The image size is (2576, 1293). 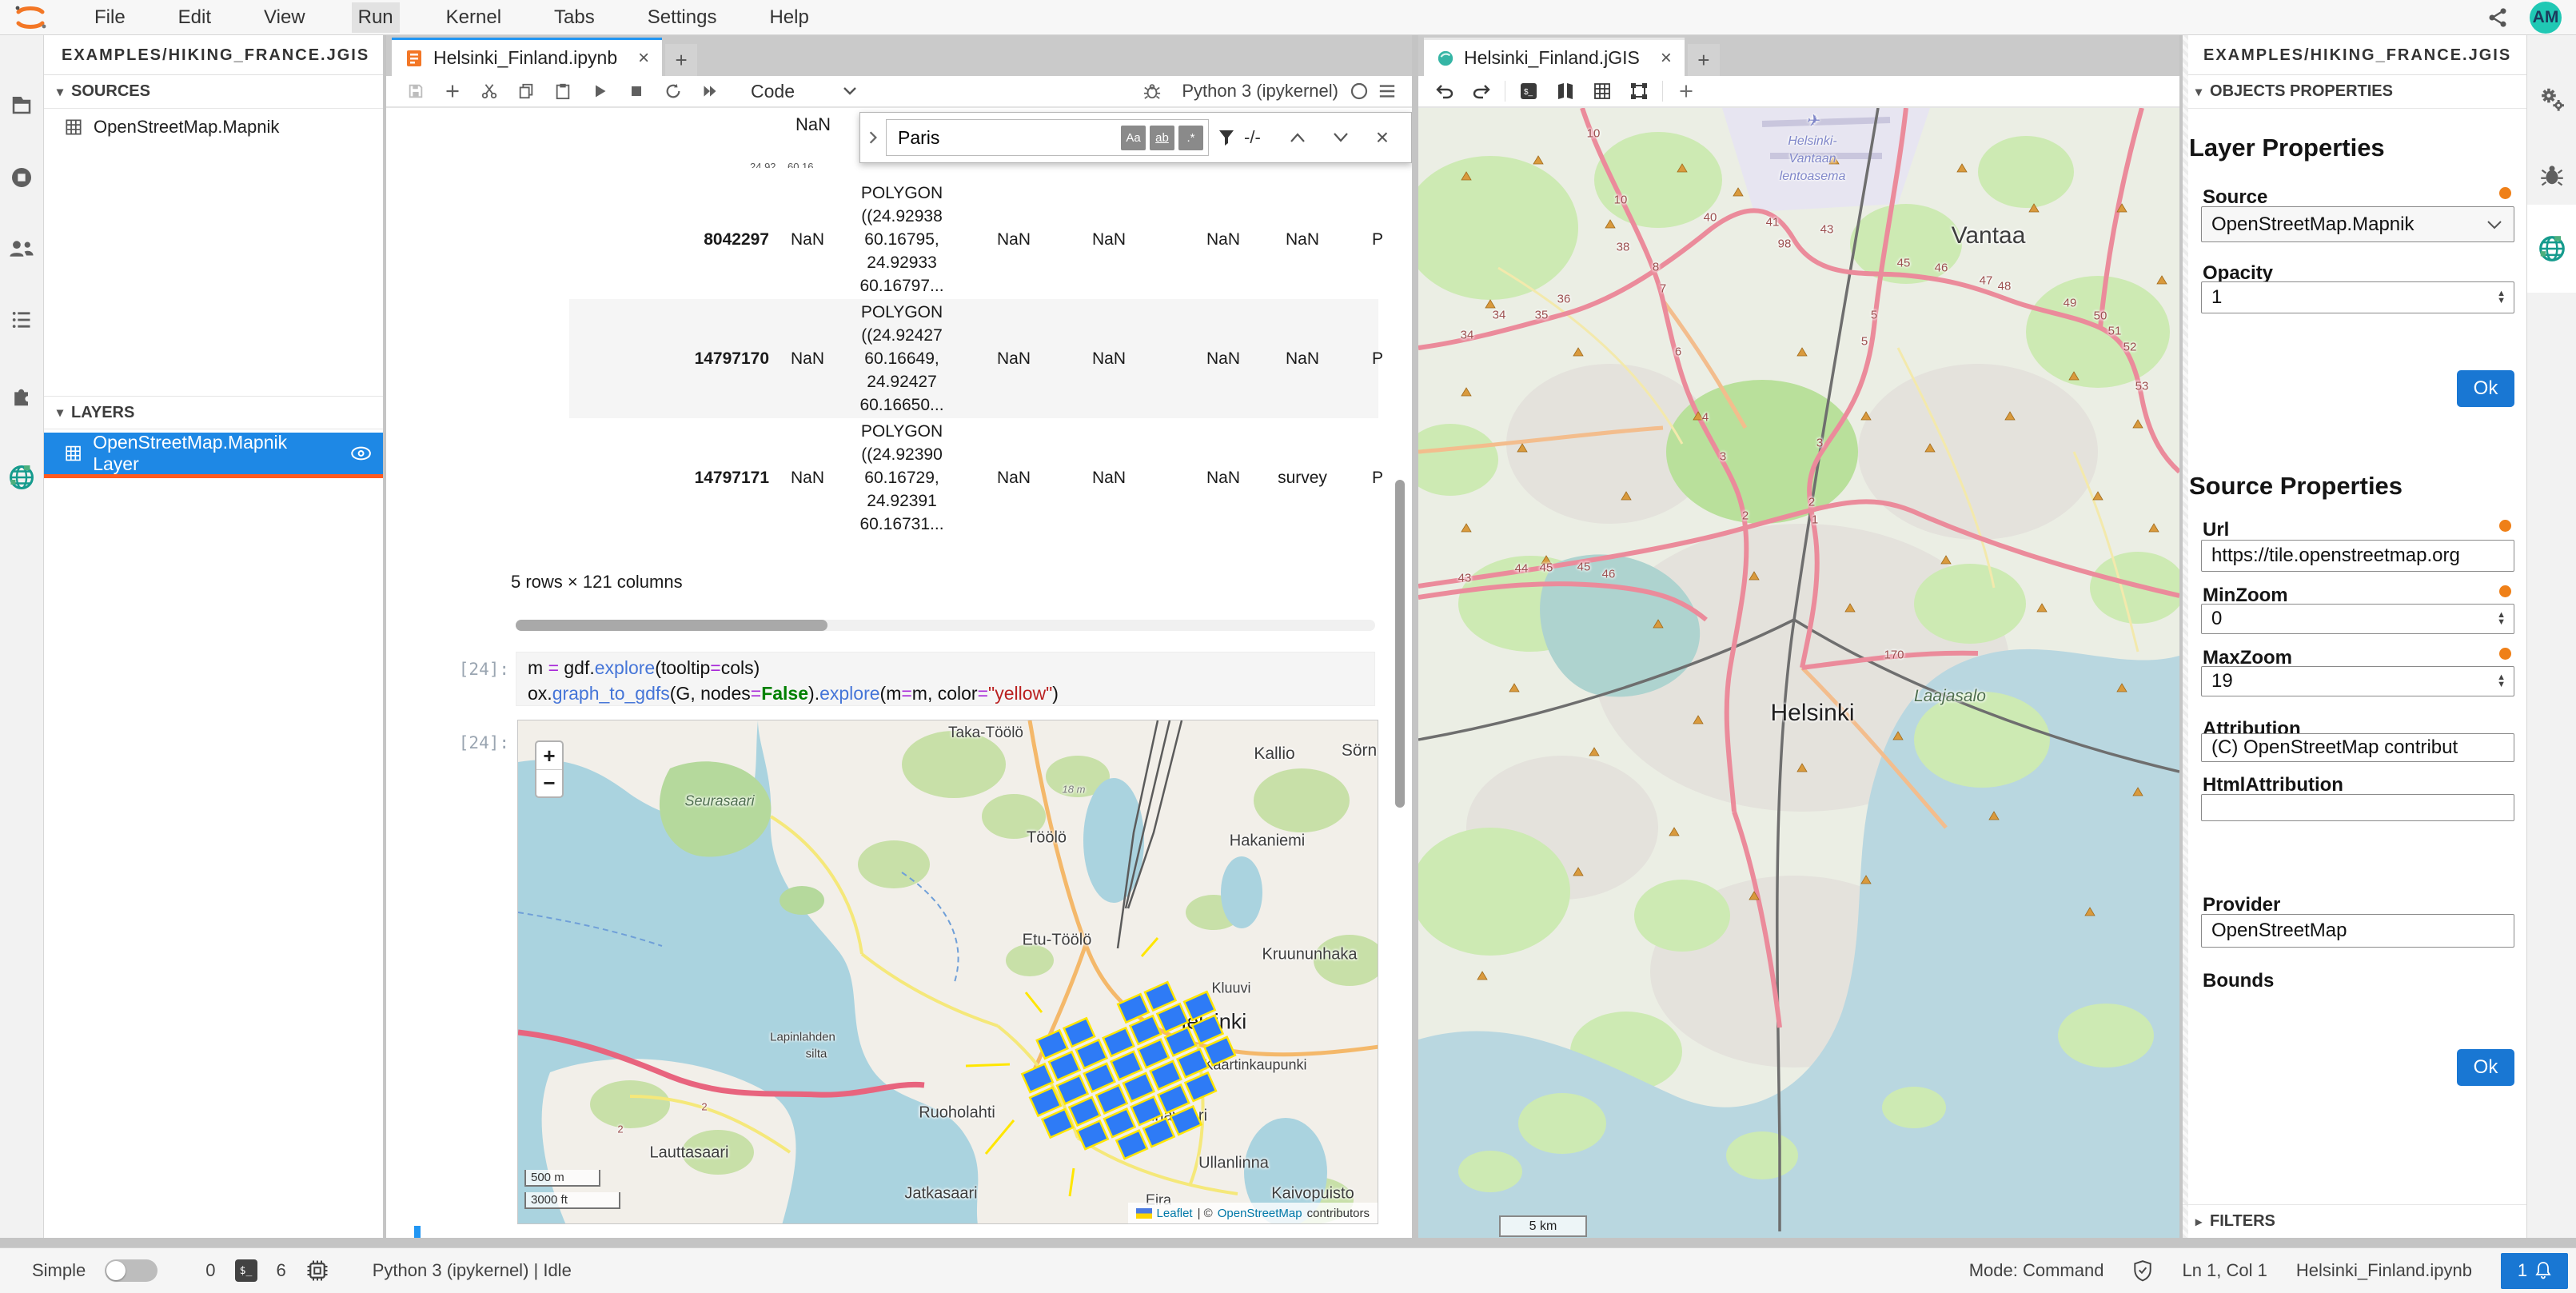 I want to click on regex-button: .*, so click(x=1190, y=138).